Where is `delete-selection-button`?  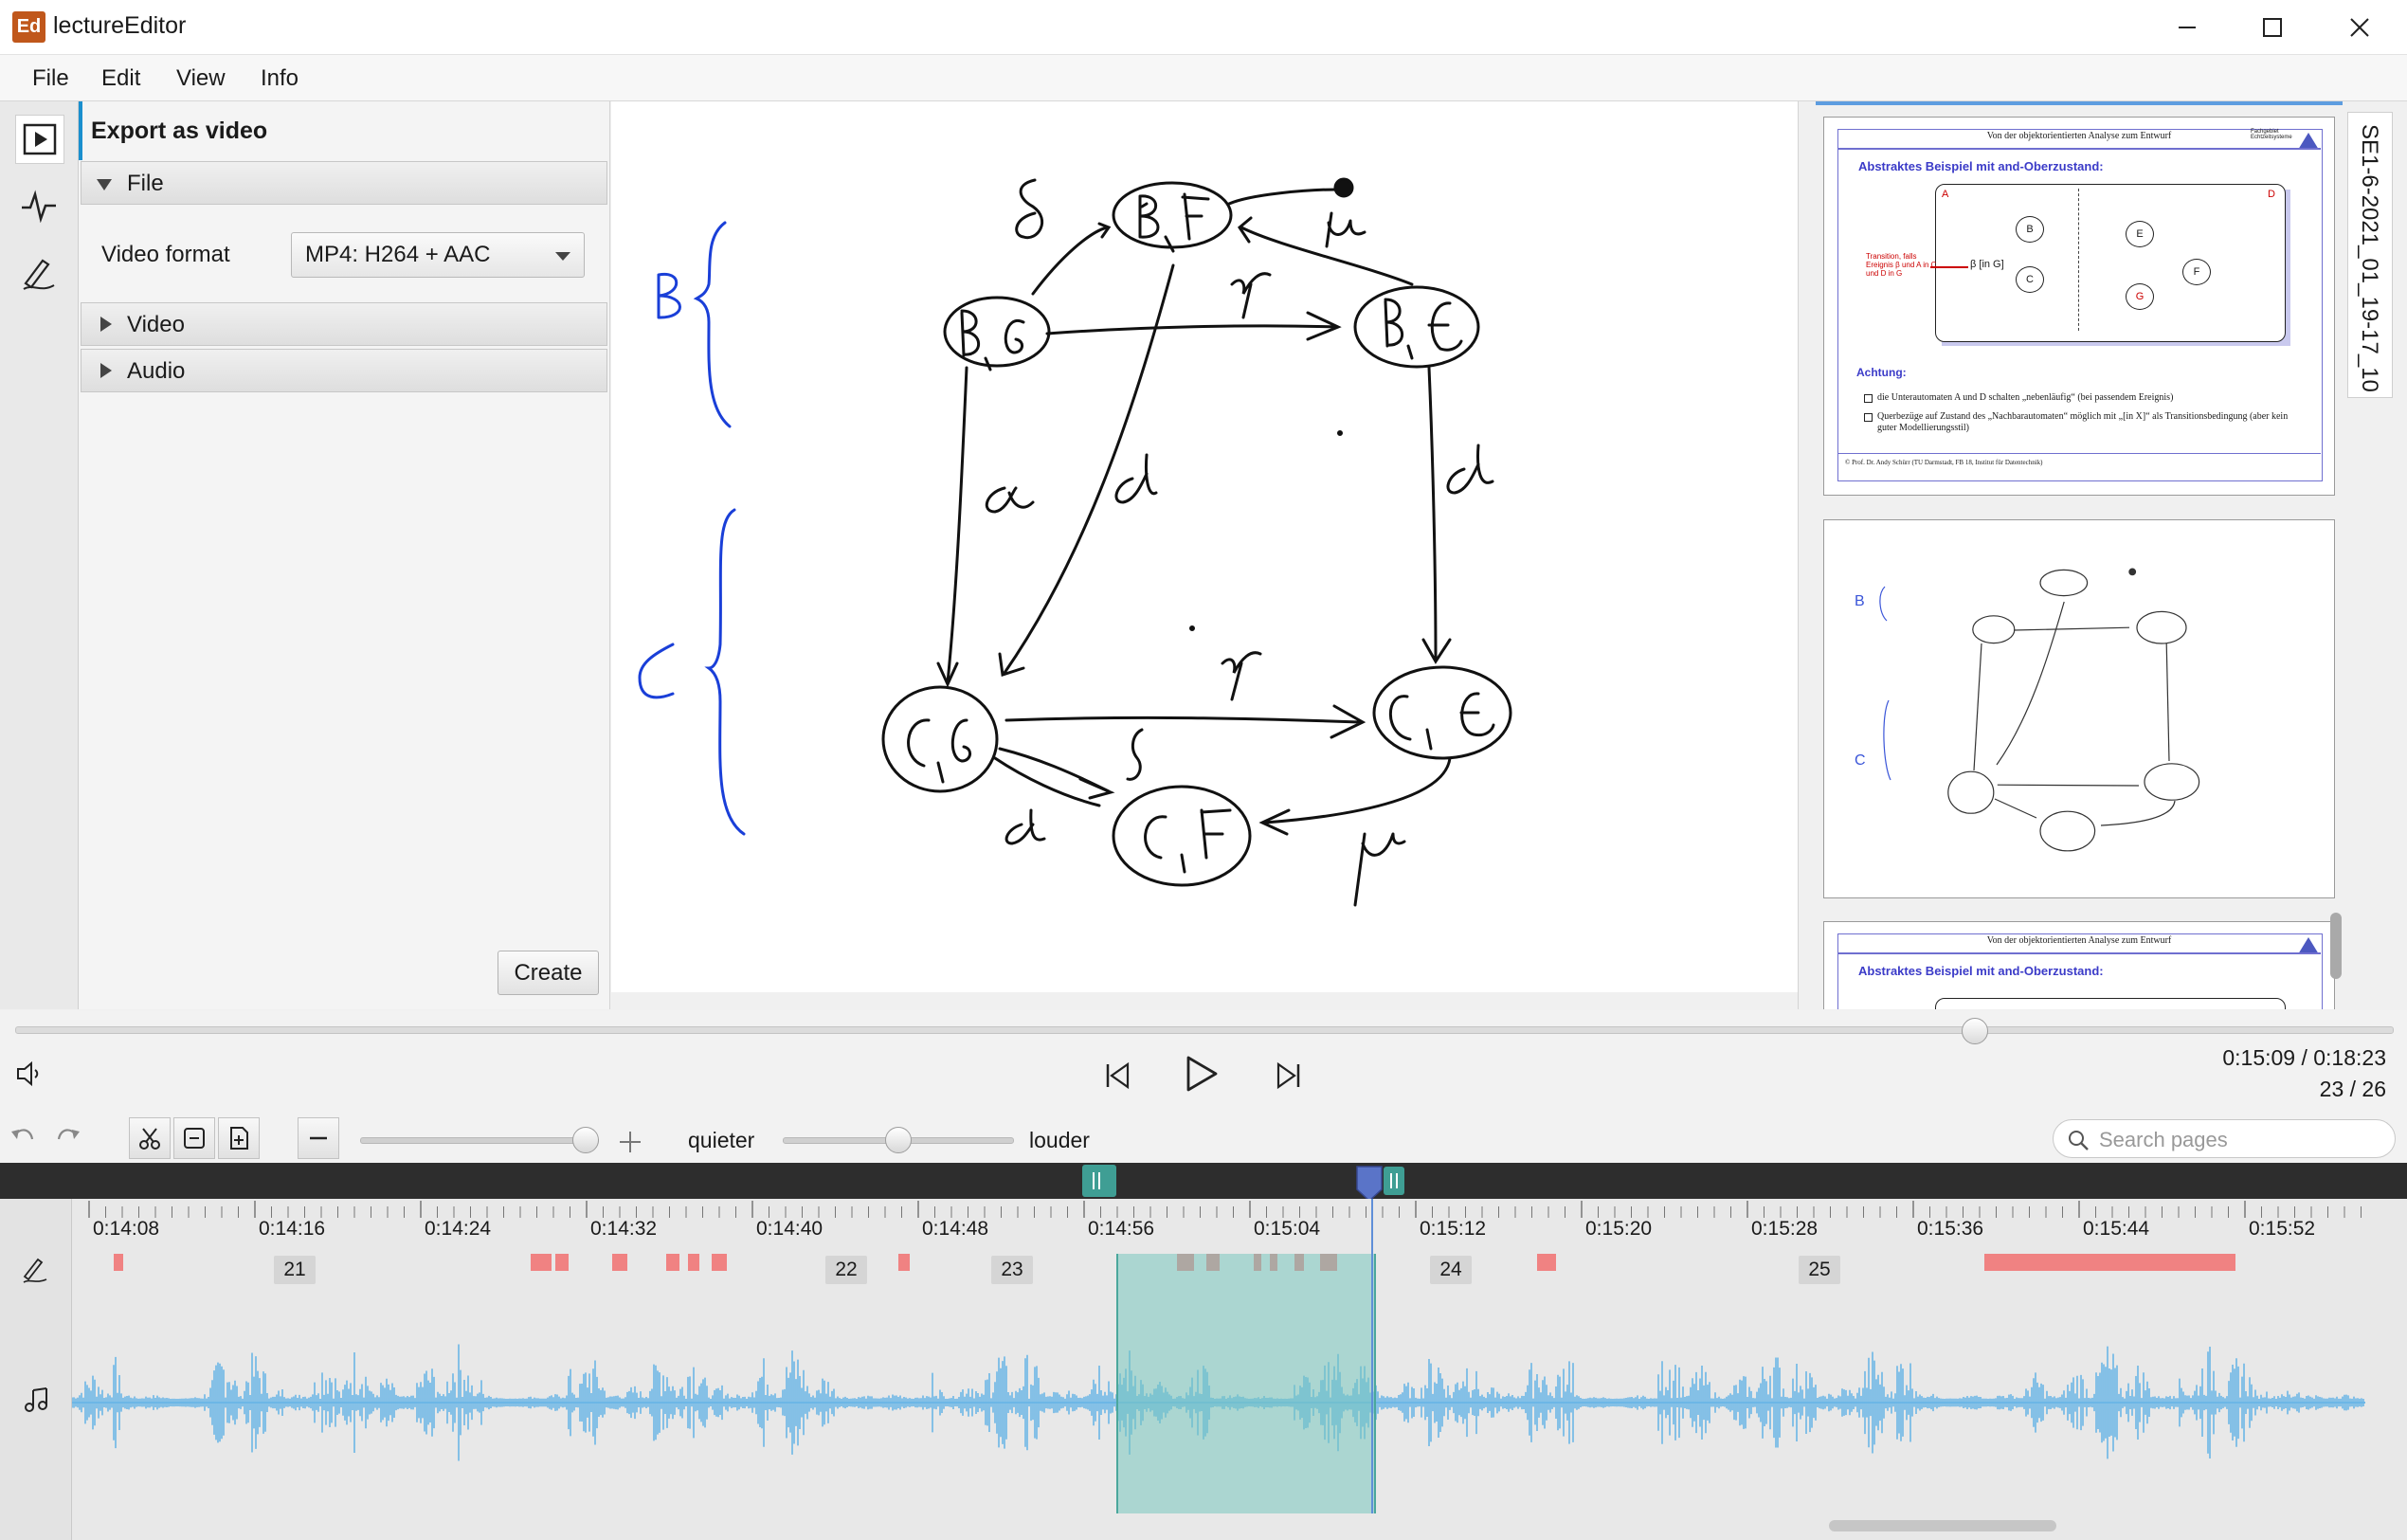 delete-selection-button is located at coordinates (194, 1138).